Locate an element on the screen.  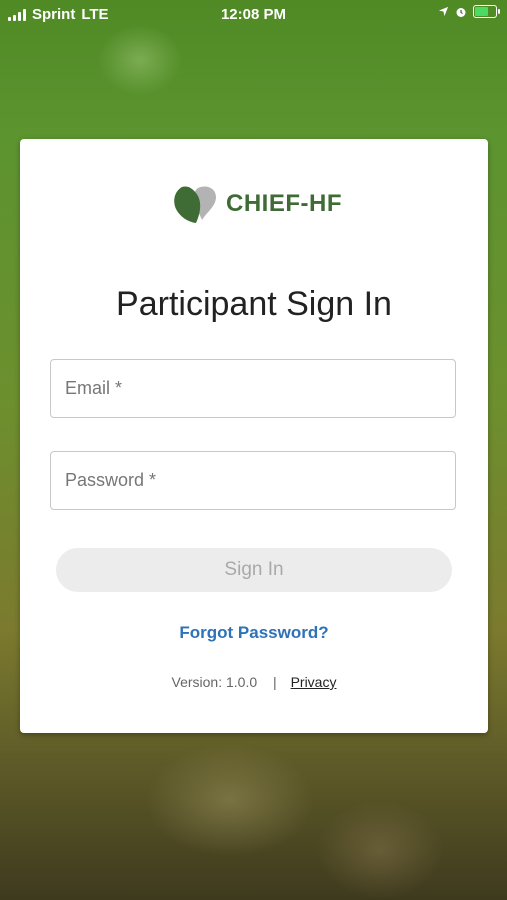
page-title: Participant Sign In is located at coordinates (254, 304).